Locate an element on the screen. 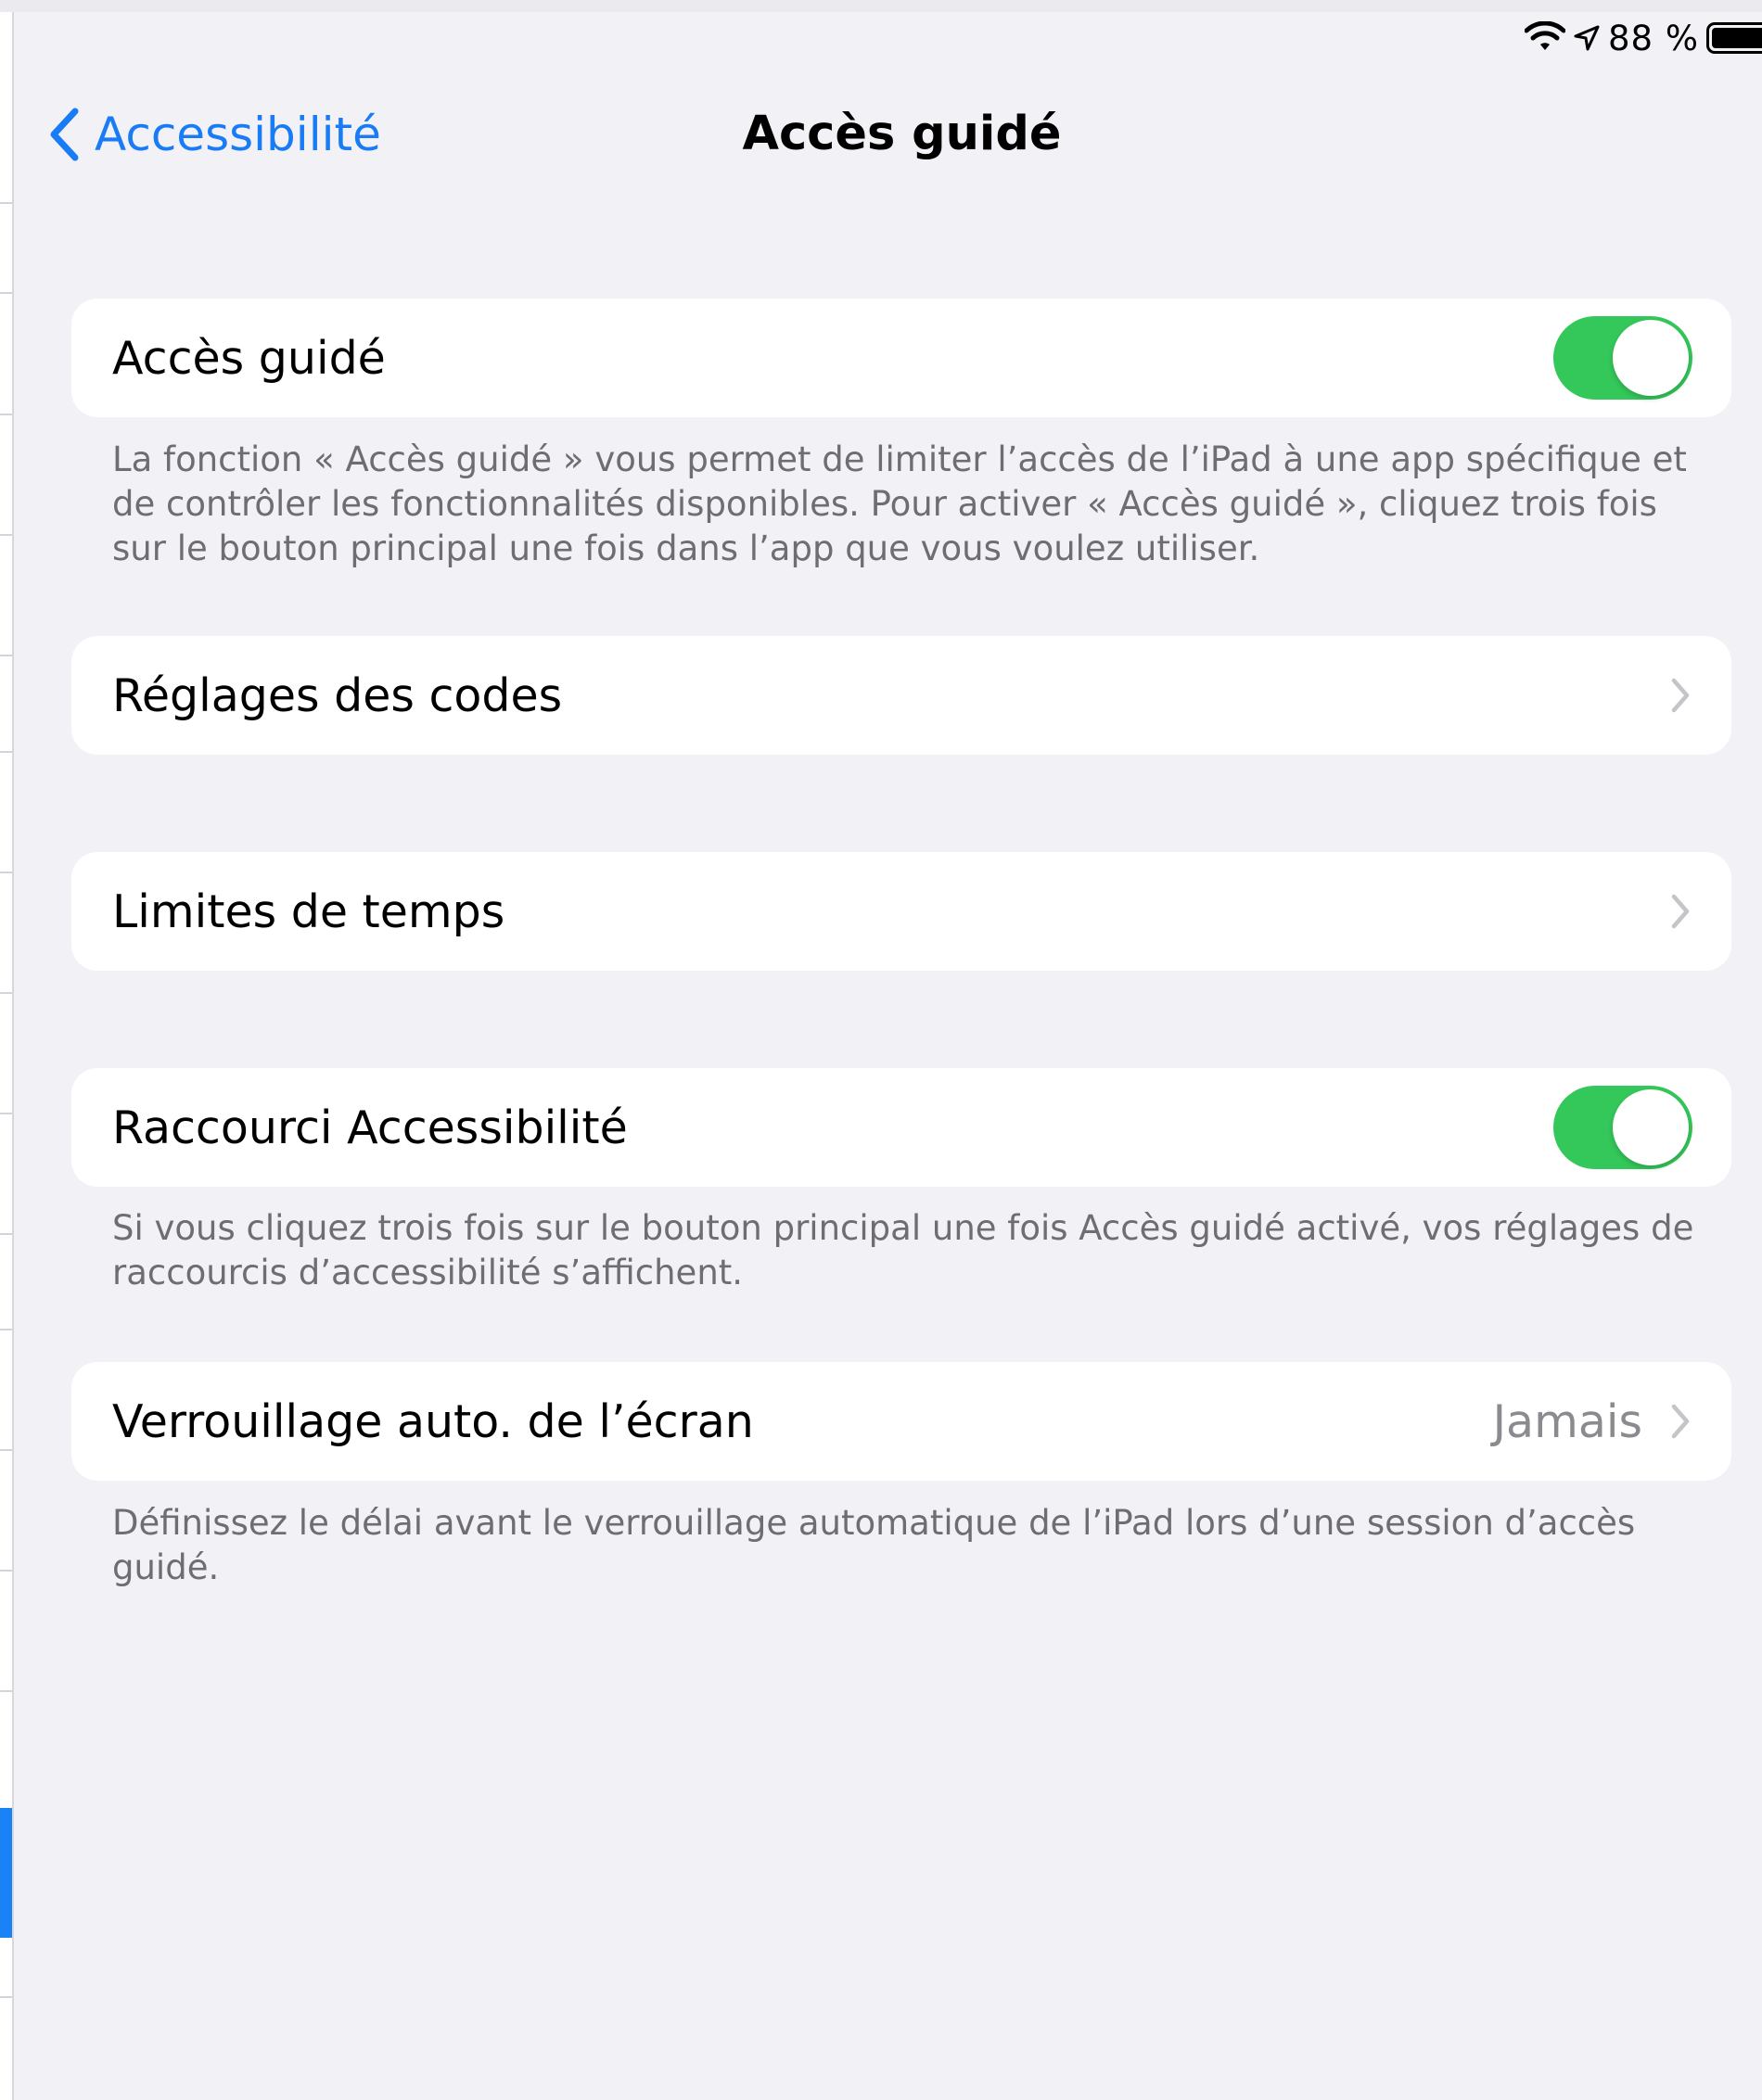 The height and width of the screenshot is (2100, 1762). auto-lock-value: Jamais is located at coordinates (1567, 1421).